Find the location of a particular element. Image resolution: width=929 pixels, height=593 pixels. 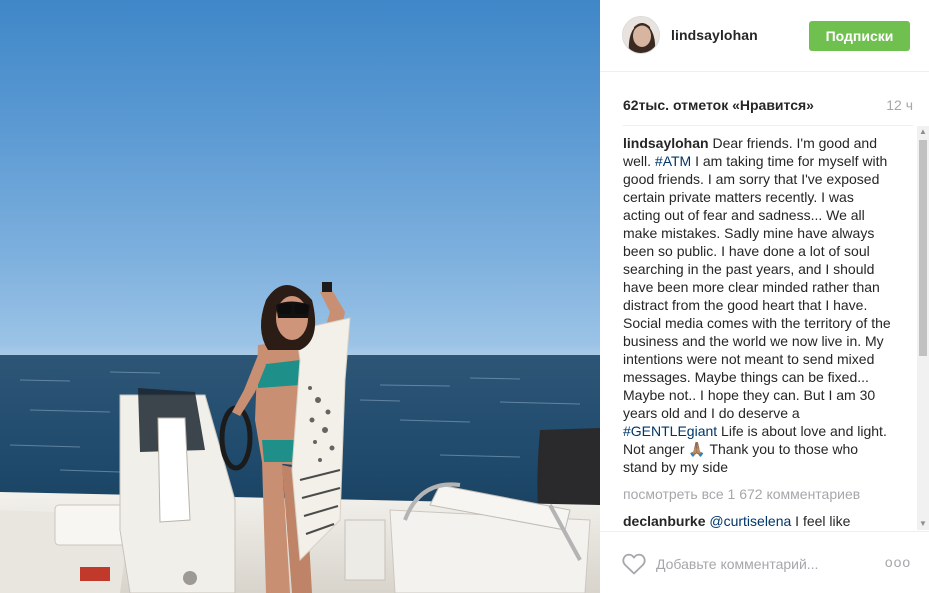

avatar is located at coordinates (641, 35).